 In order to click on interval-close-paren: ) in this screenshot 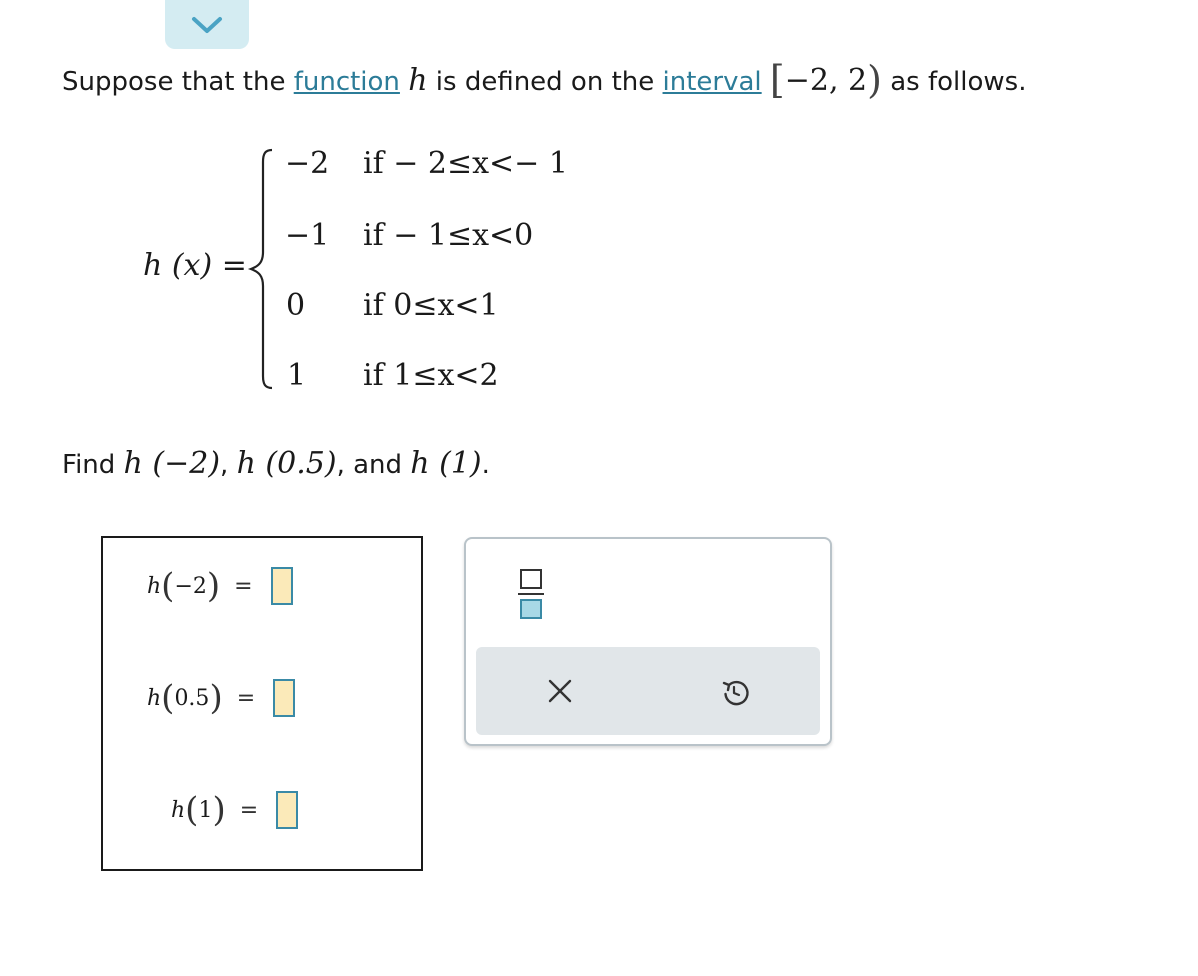, I will do `click(874, 80)`.